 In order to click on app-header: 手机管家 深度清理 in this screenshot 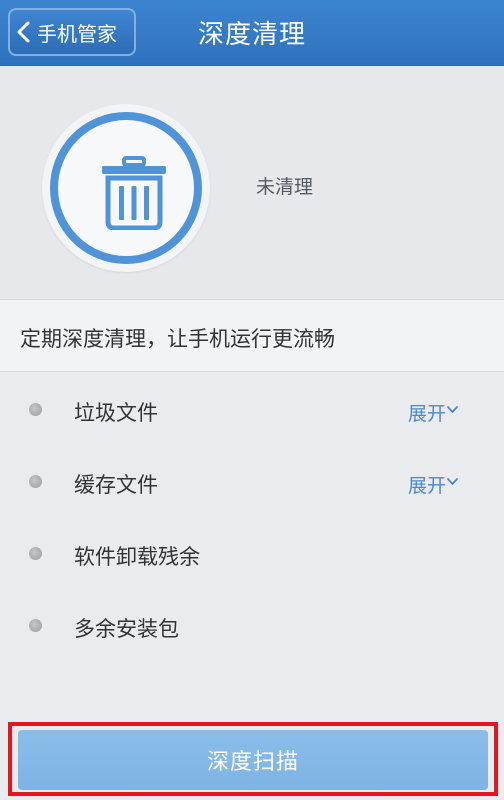, I will do `click(252, 33)`.